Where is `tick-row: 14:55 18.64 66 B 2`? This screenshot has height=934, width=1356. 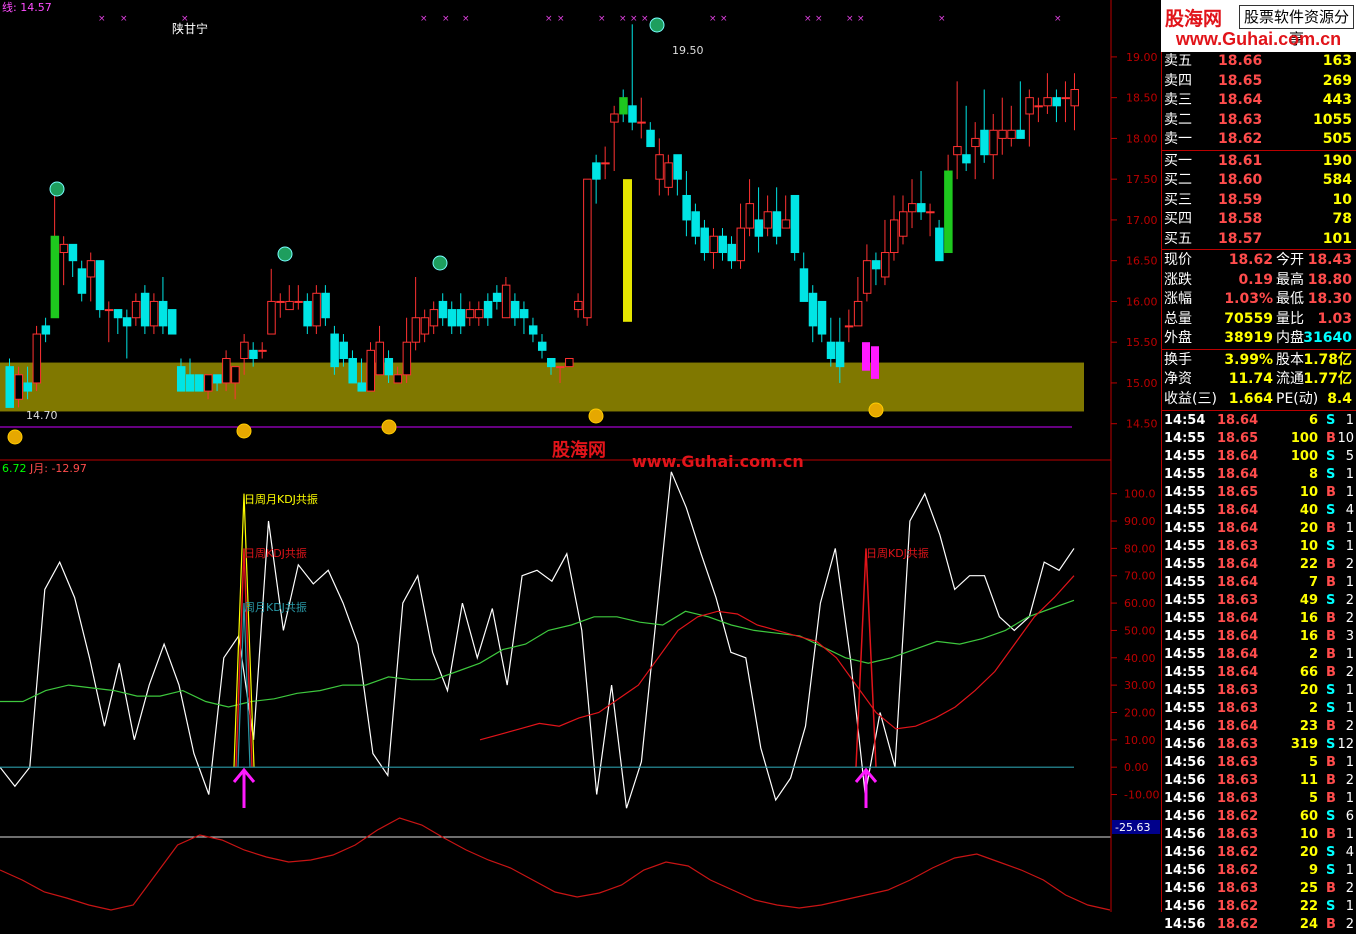
tick-row: 14:55 18.64 66 B 2 is located at coordinates (1258, 673).